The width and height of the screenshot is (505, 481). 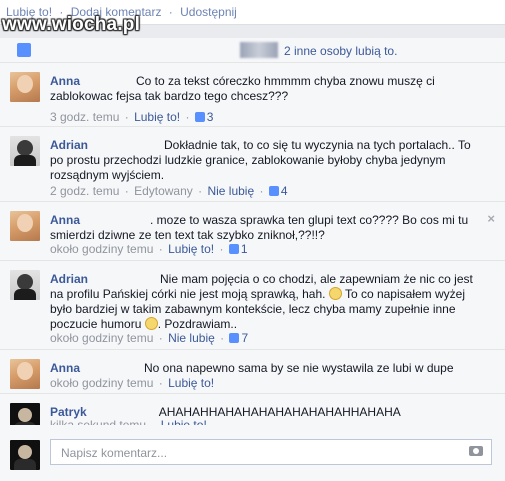 I want to click on like-count: 3, so click(x=210, y=117).